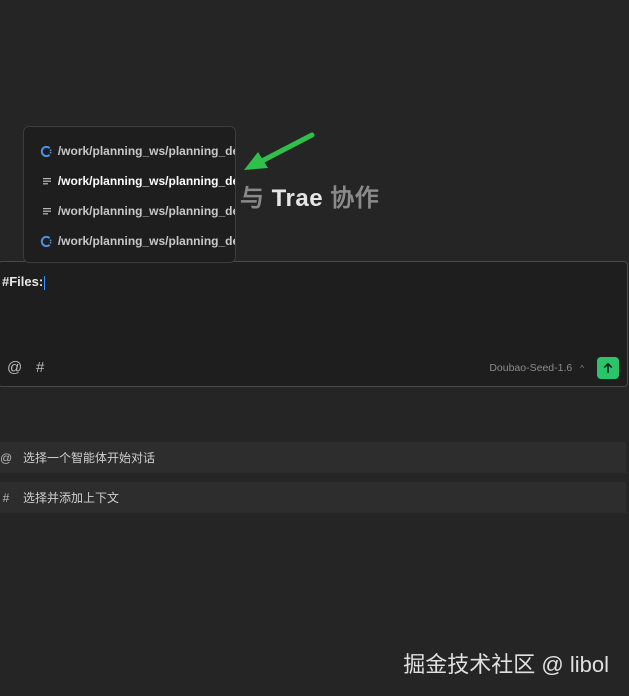 The height and width of the screenshot is (696, 629). Describe the element at coordinates (506, 664) in the screenshot. I see `watermark: 掘金技术社区 @ libol` at that location.